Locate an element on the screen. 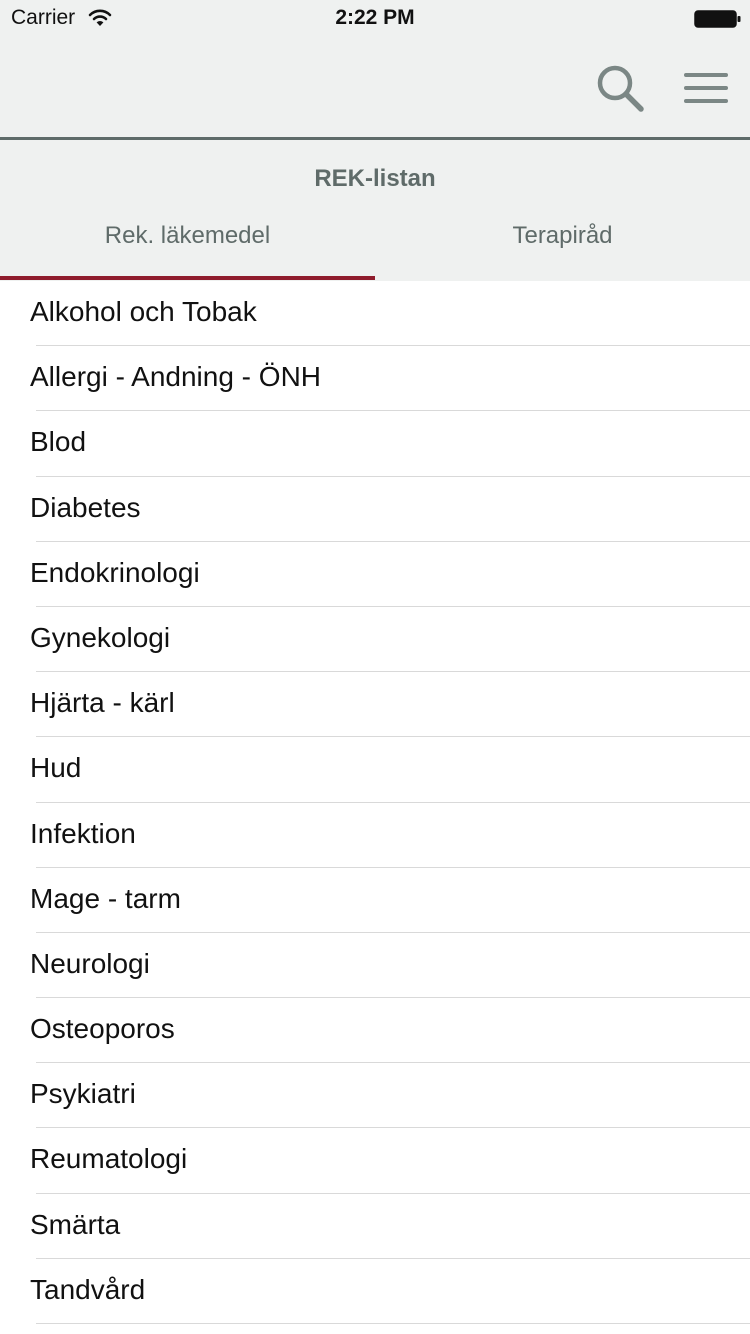 The width and height of the screenshot is (750, 1334). tab-label: Terapiråd is located at coordinates (562, 235).